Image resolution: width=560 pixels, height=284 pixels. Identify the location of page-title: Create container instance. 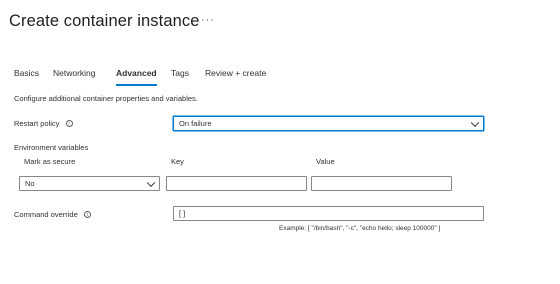
(104, 21).